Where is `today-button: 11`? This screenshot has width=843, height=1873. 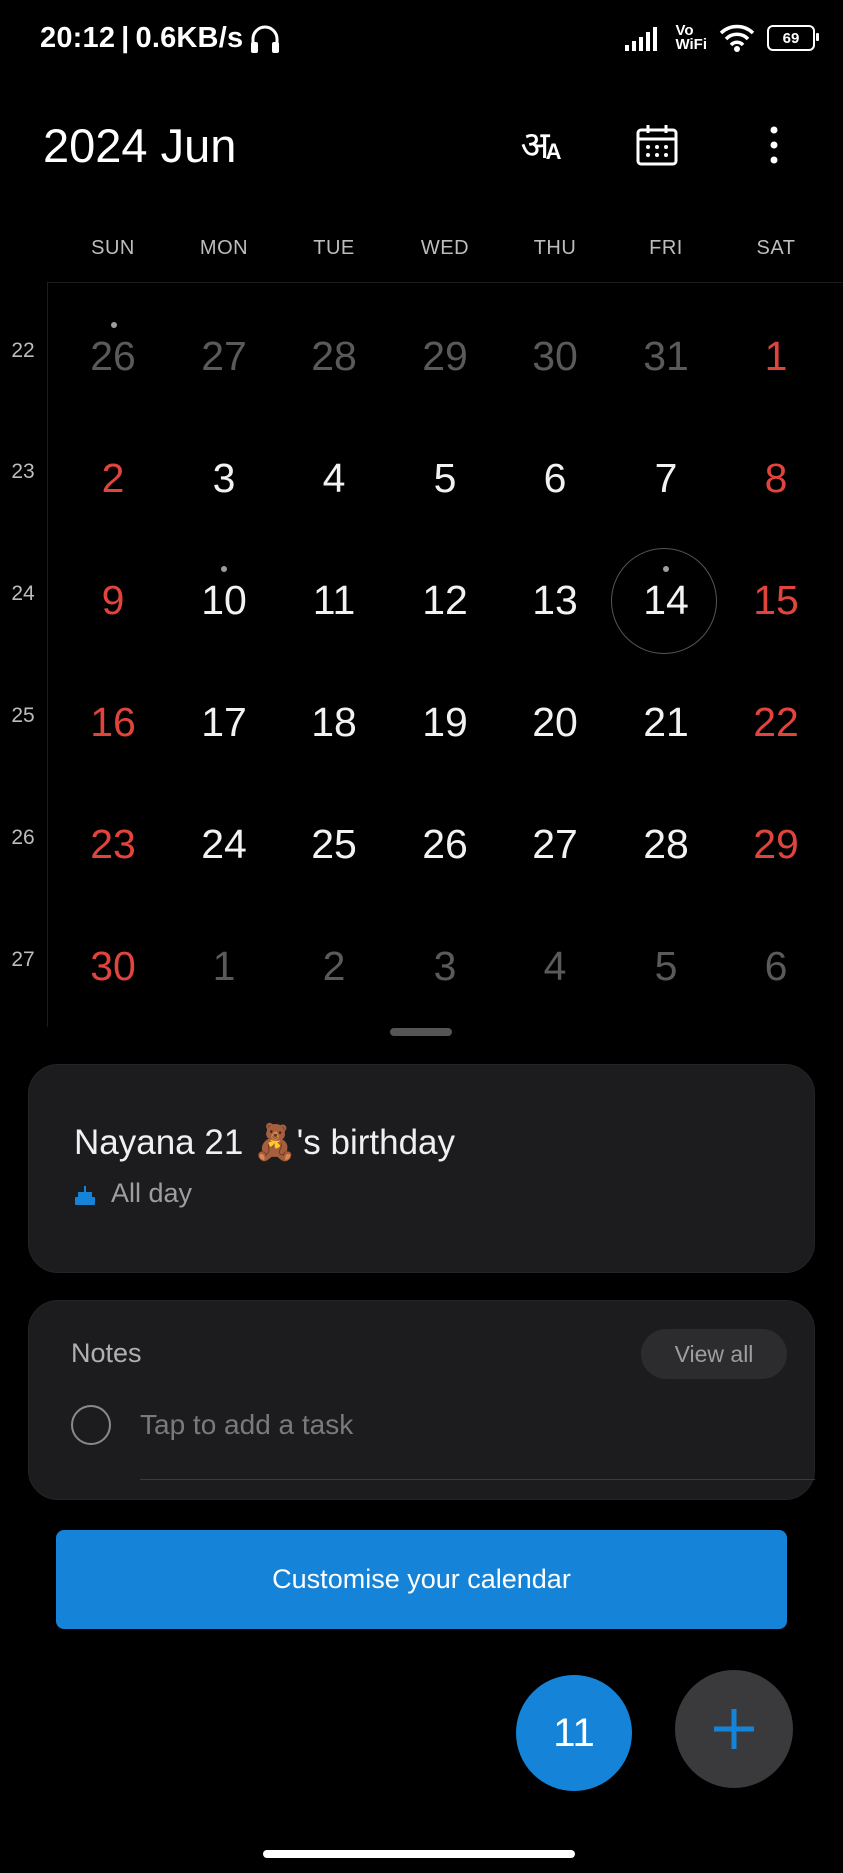
today-button: 11 is located at coordinates (574, 1733).